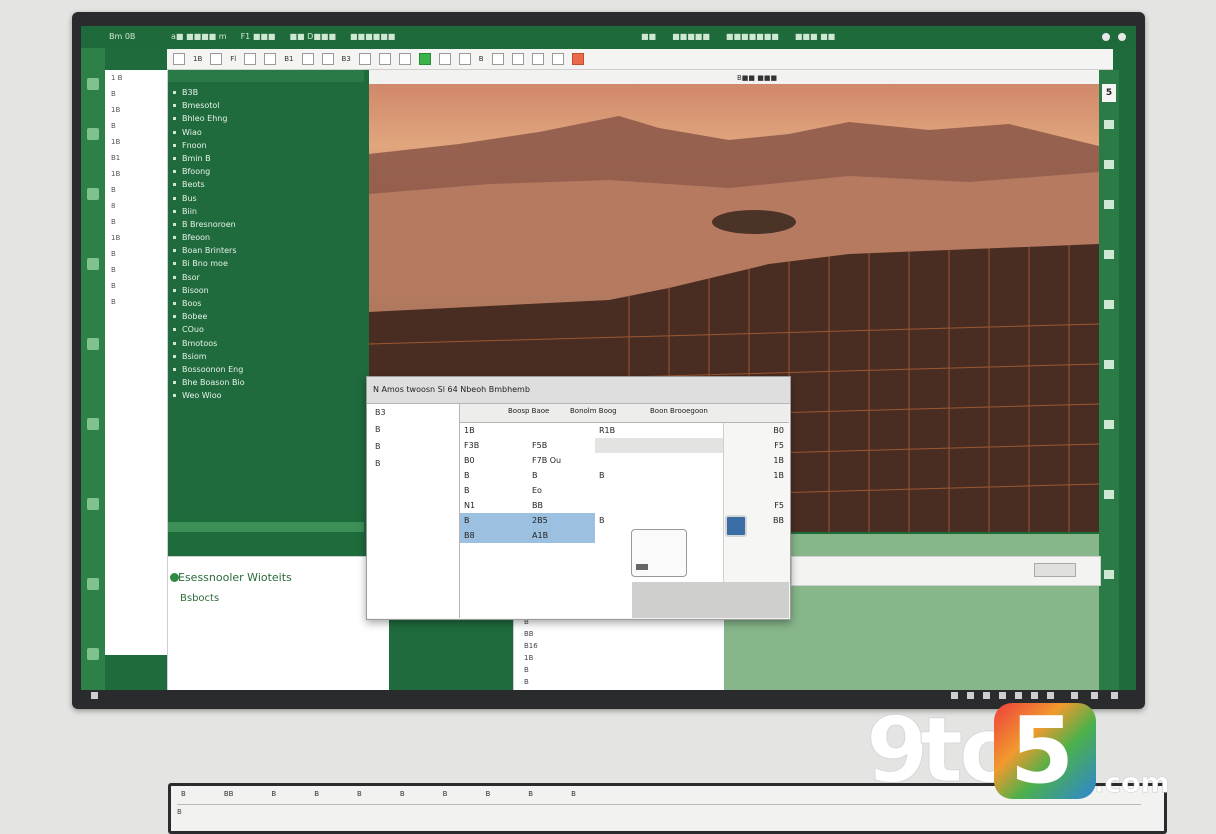 This screenshot has width=1216, height=834. What do you see at coordinates (266, 158) in the screenshot?
I see `nav-item: Bmin B` at bounding box center [266, 158].